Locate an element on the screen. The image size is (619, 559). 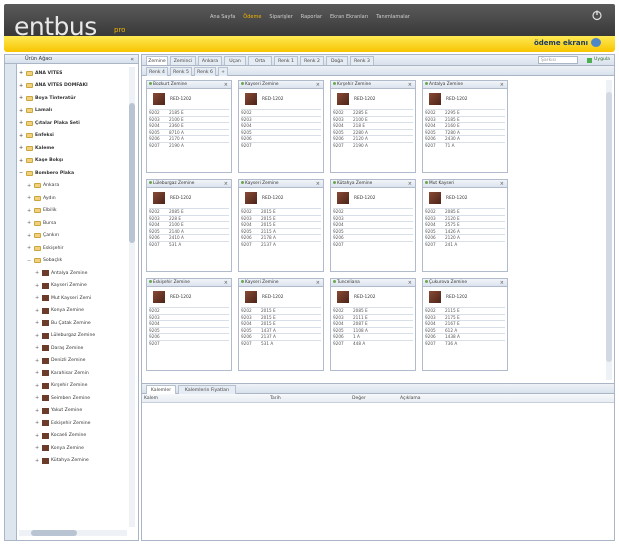
tree-item: + Yakut Zemine is located at coordinates (74, 411).